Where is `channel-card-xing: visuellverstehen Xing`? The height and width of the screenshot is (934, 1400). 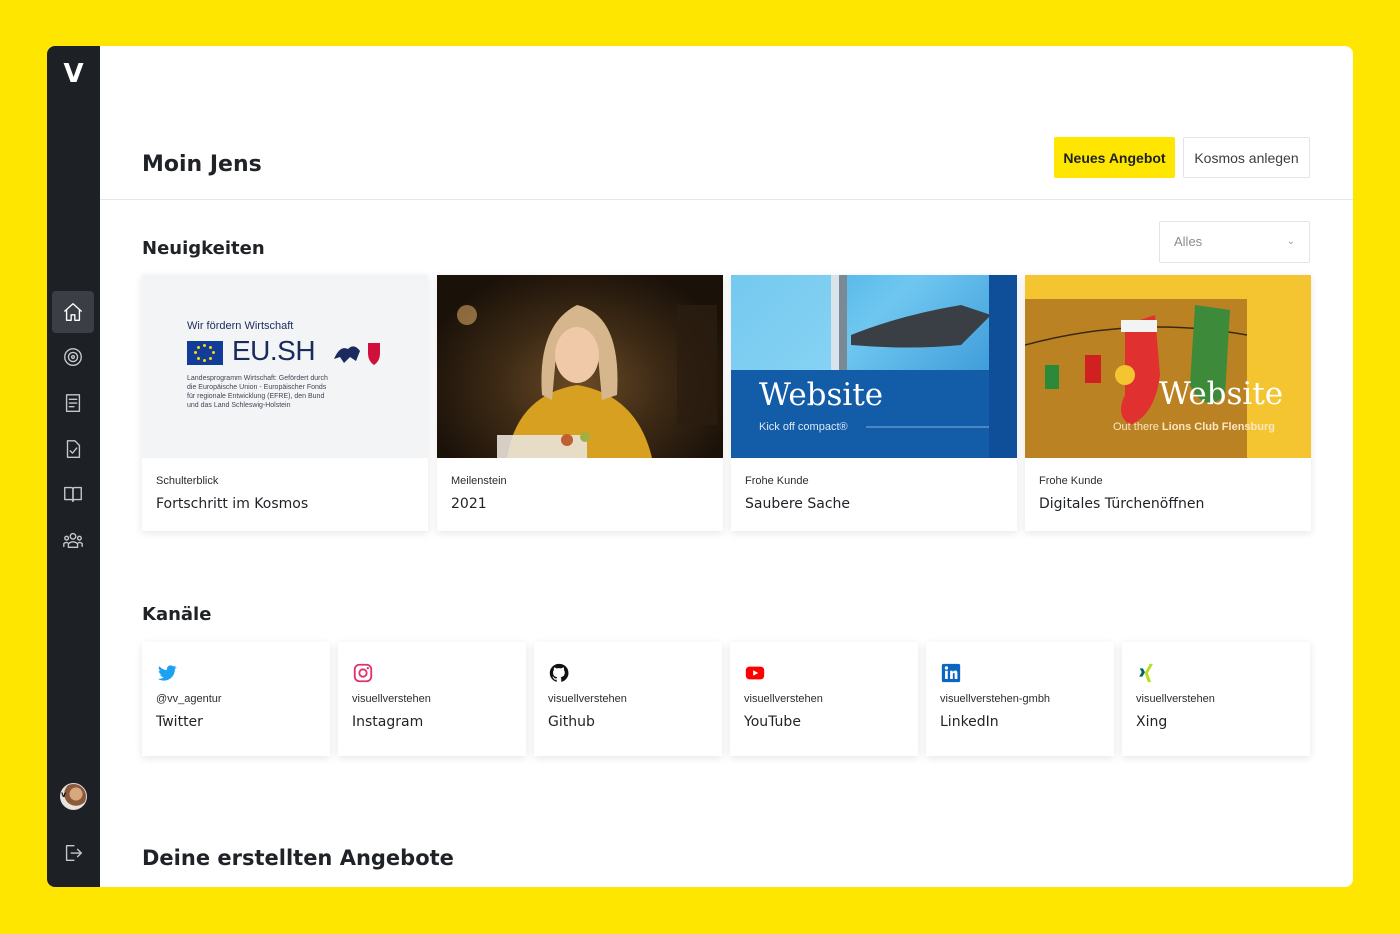 channel-card-xing: visuellverstehen Xing is located at coordinates (1216, 699).